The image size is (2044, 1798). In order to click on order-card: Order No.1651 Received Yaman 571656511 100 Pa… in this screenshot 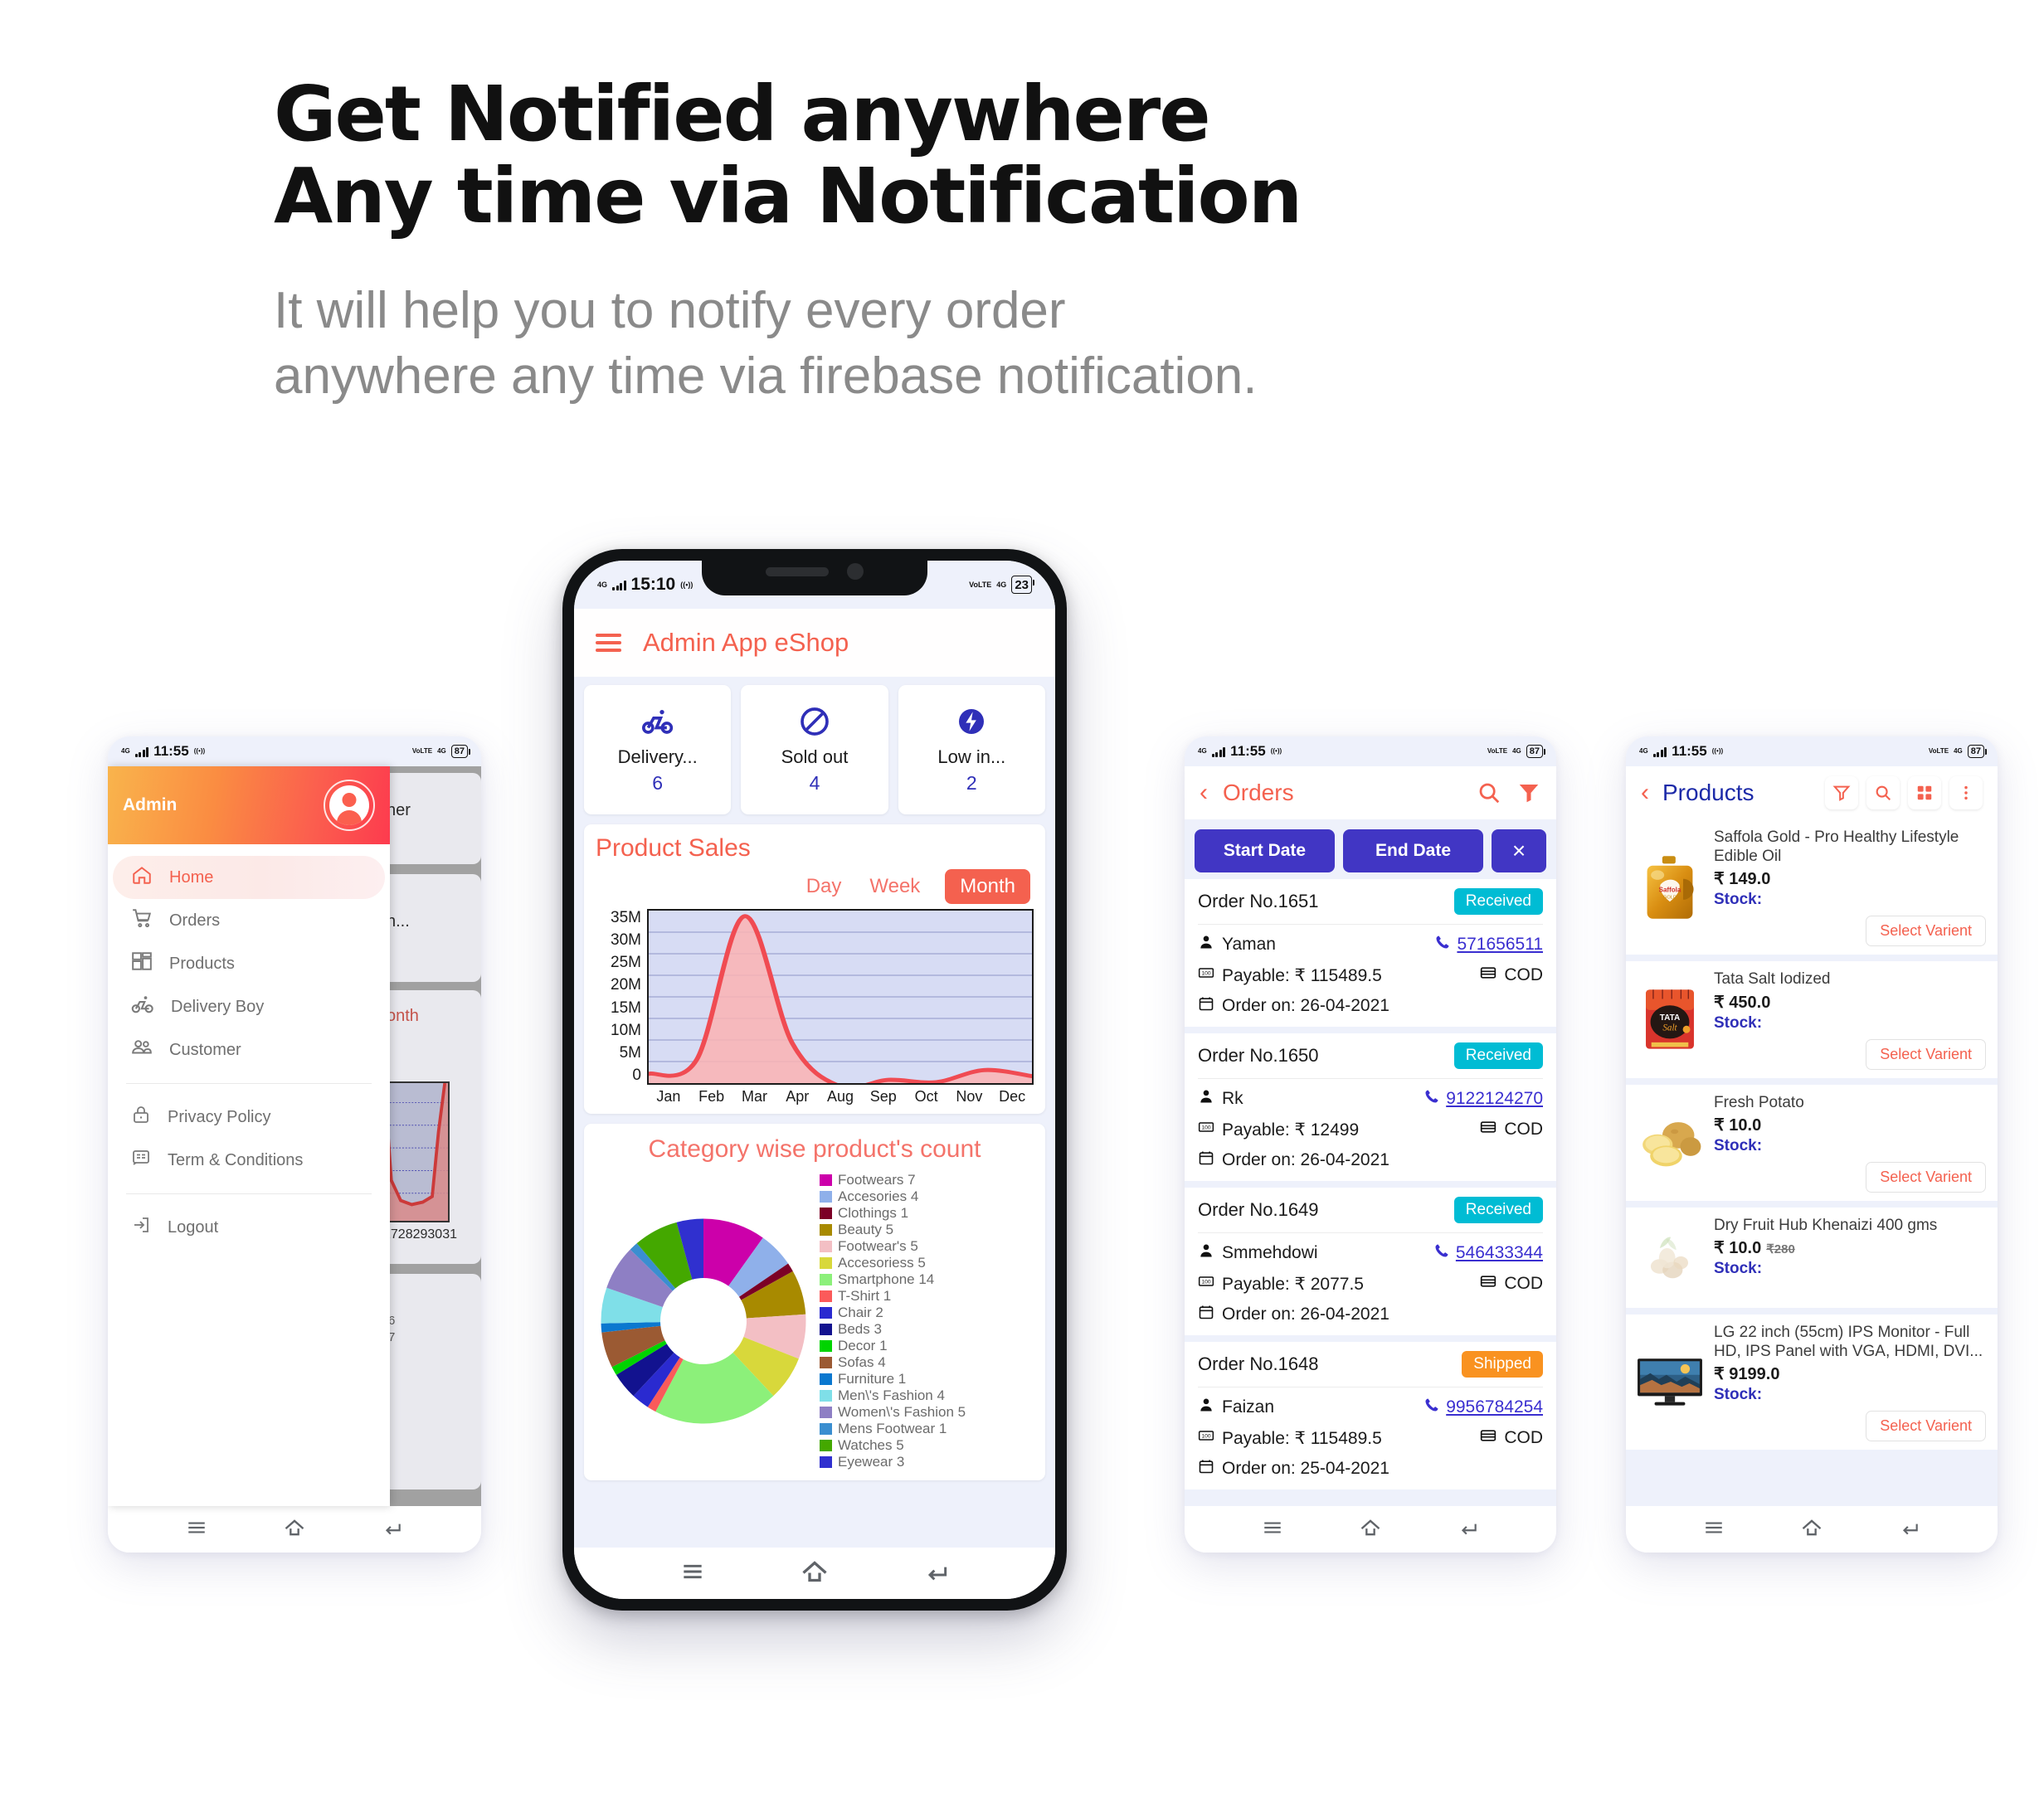, I will do `click(1370, 953)`.